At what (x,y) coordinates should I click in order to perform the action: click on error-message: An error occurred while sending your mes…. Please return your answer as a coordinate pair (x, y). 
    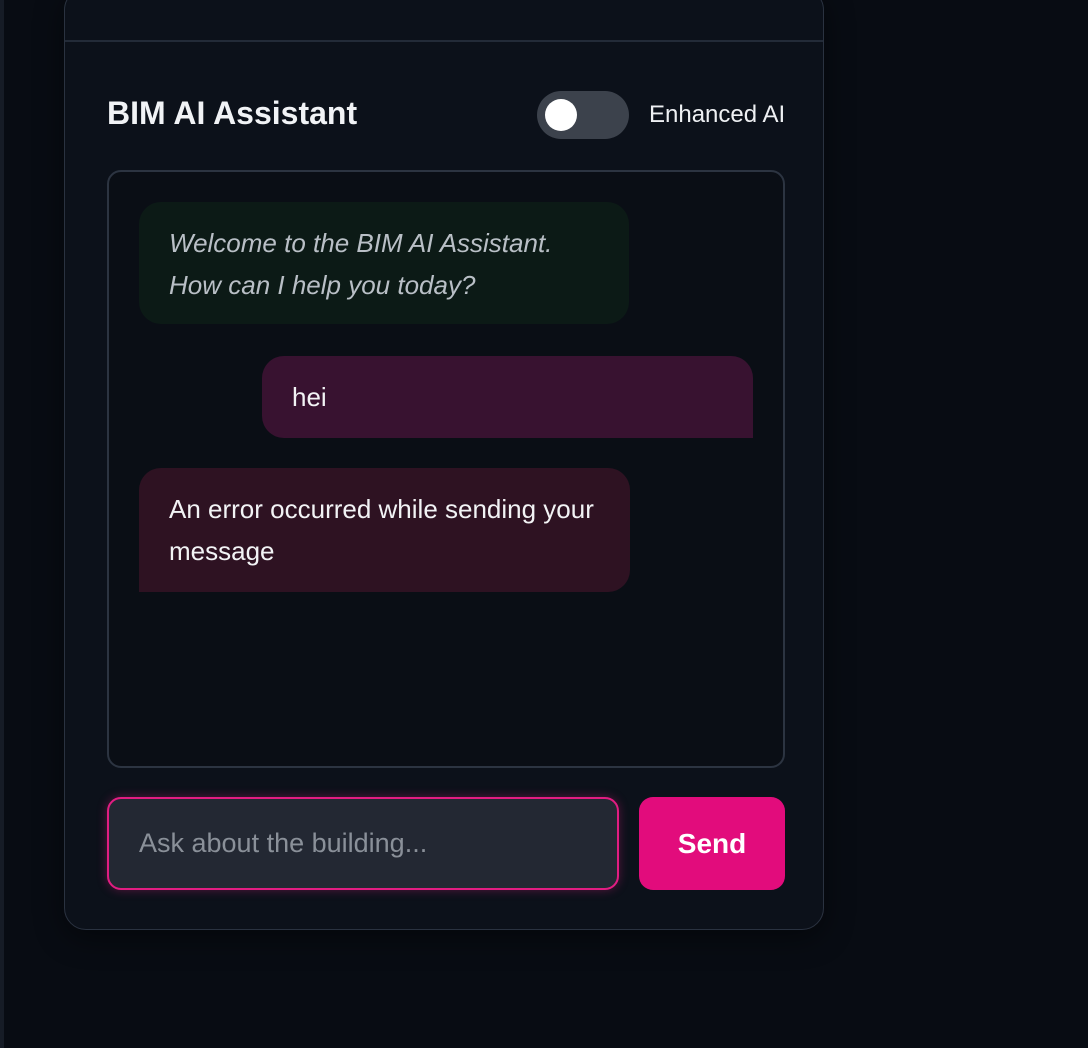
    Looking at the image, I should click on (384, 530).